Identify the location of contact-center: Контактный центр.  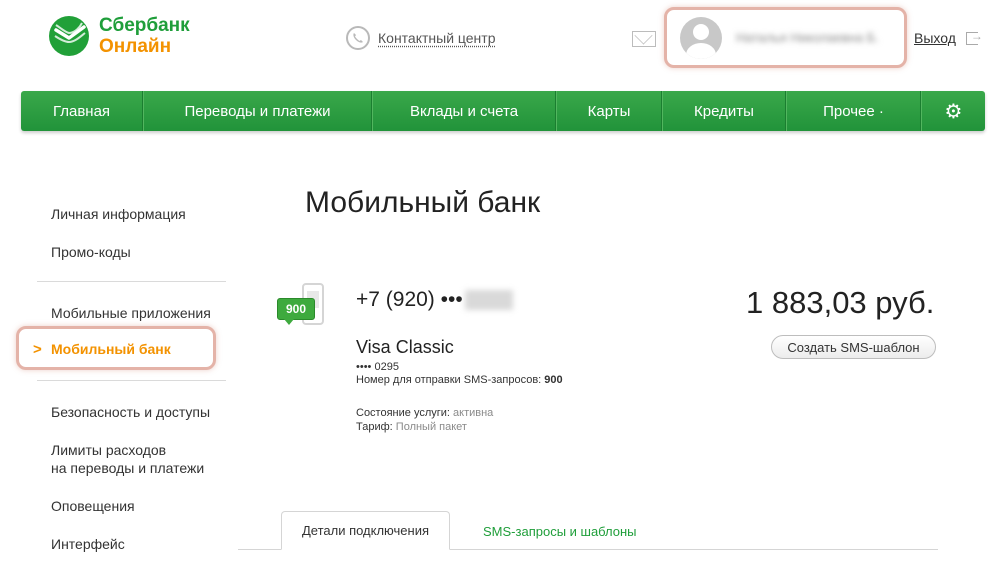
(421, 38).